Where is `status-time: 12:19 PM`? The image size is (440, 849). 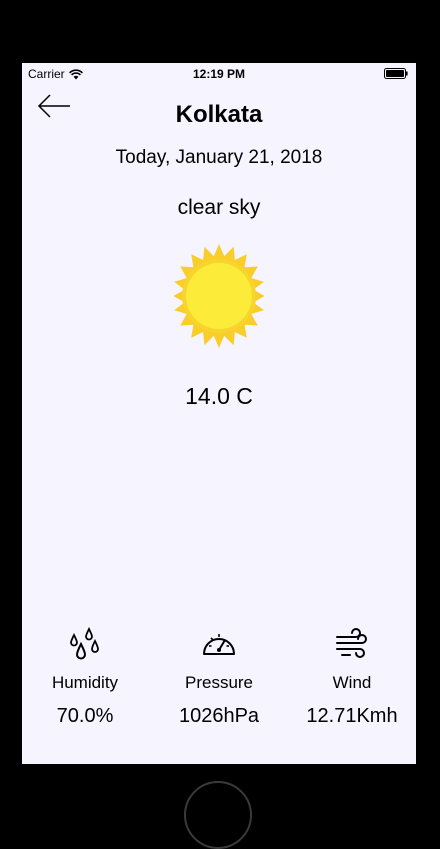 status-time: 12:19 PM is located at coordinates (219, 74).